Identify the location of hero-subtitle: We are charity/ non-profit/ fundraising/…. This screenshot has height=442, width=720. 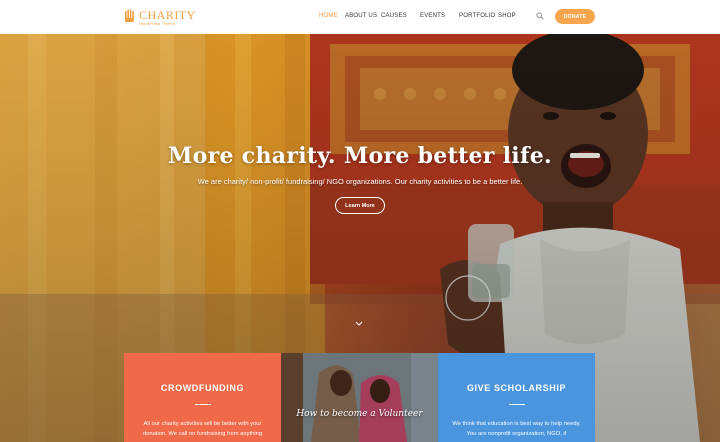
(360, 181).